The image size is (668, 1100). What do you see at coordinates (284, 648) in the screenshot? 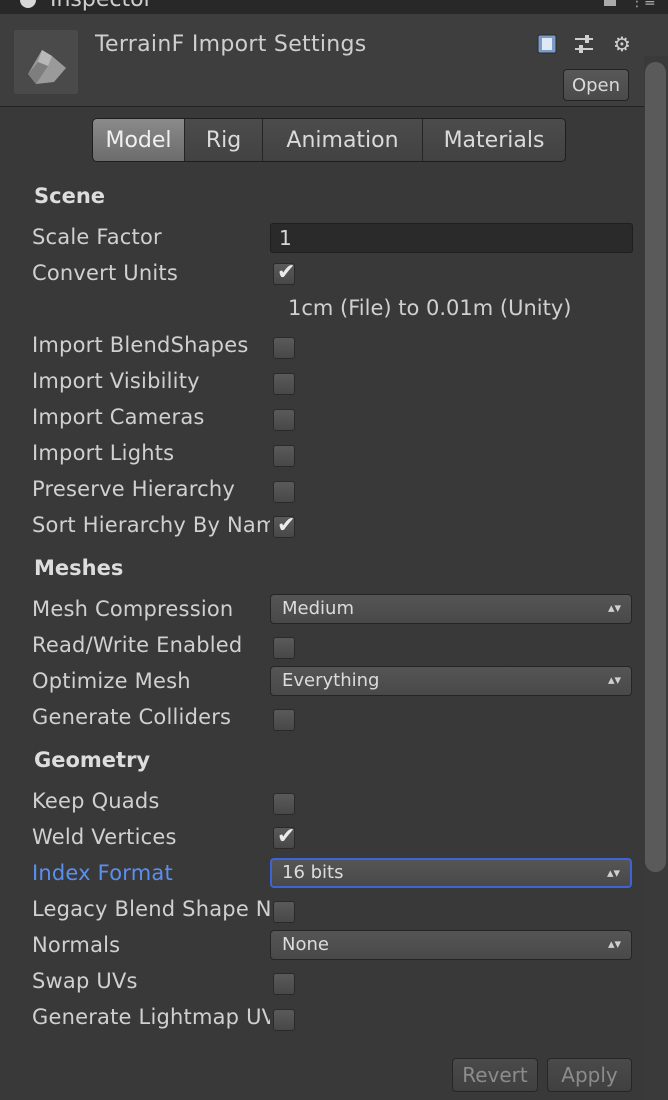
I see `read-write-checkbox` at bounding box center [284, 648].